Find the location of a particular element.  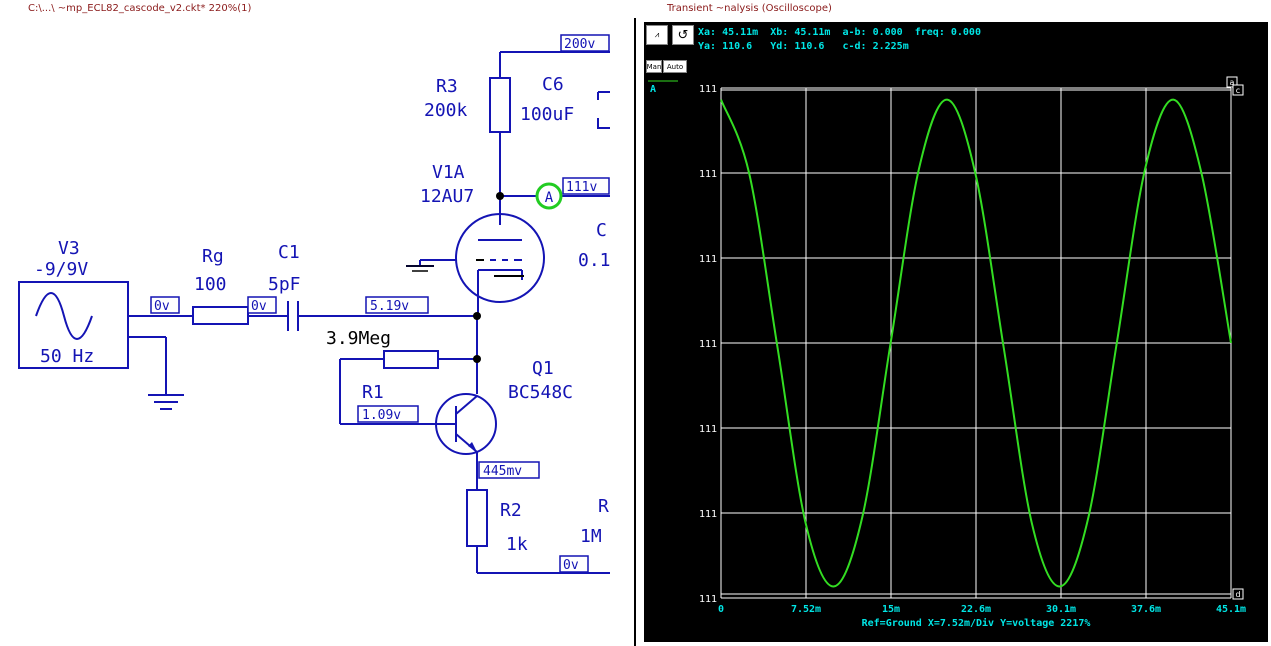

auto-button: Auto is located at coordinates (675, 66).